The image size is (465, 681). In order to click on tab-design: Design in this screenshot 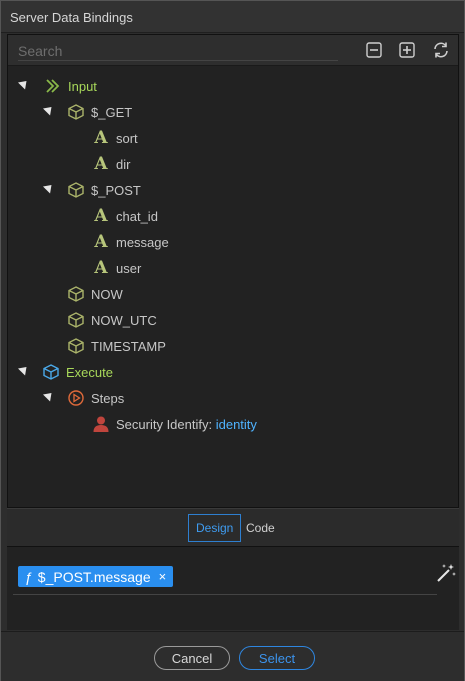, I will do `click(215, 528)`.